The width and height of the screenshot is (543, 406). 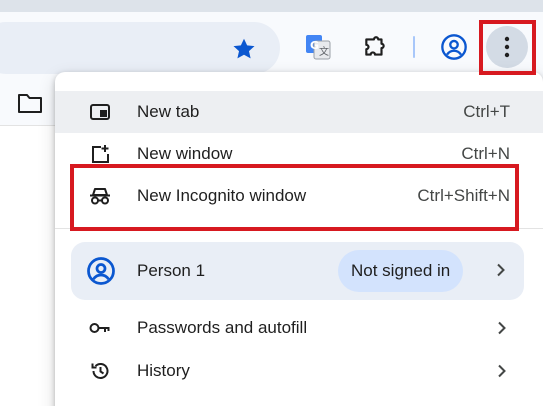 I want to click on new-tab-icon, so click(x=100, y=112).